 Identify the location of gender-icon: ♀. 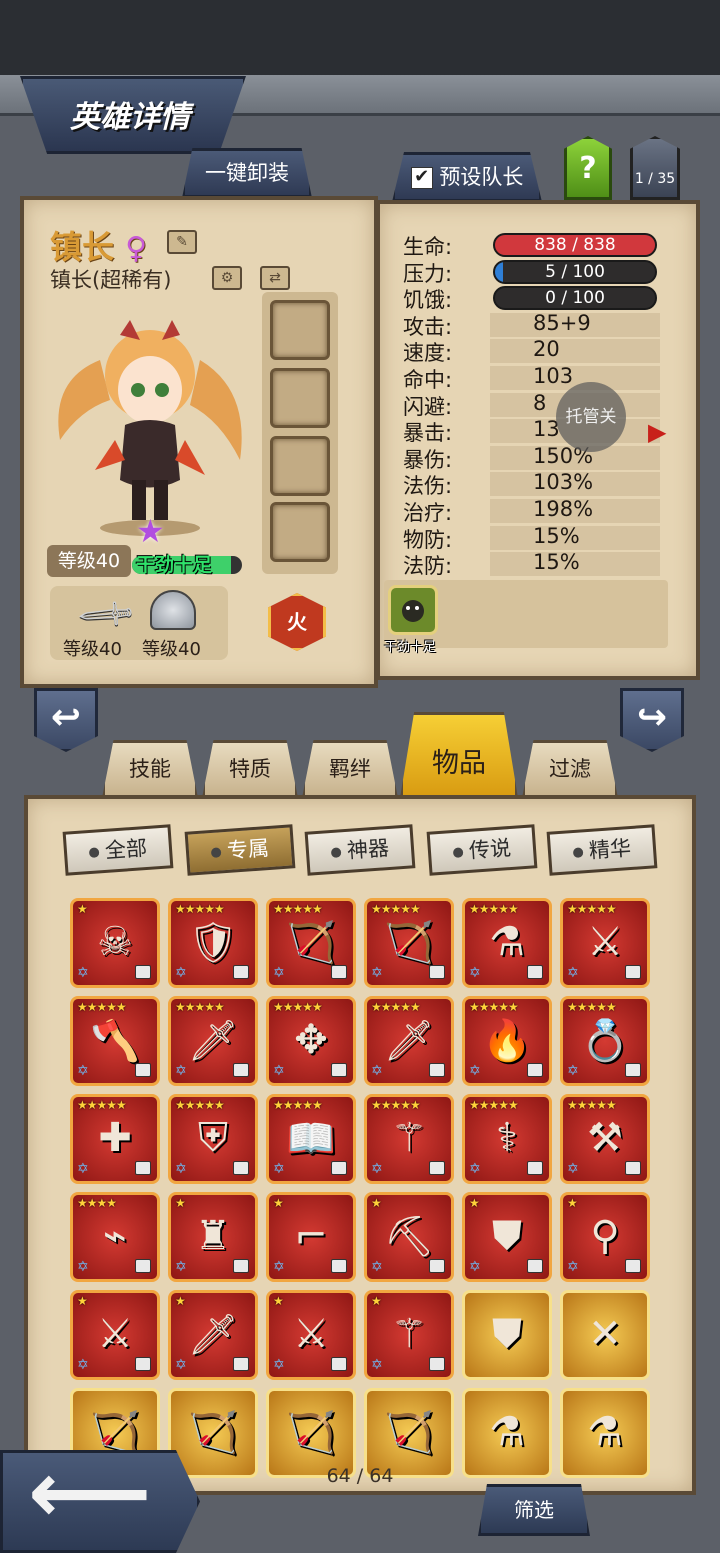
(136, 248).